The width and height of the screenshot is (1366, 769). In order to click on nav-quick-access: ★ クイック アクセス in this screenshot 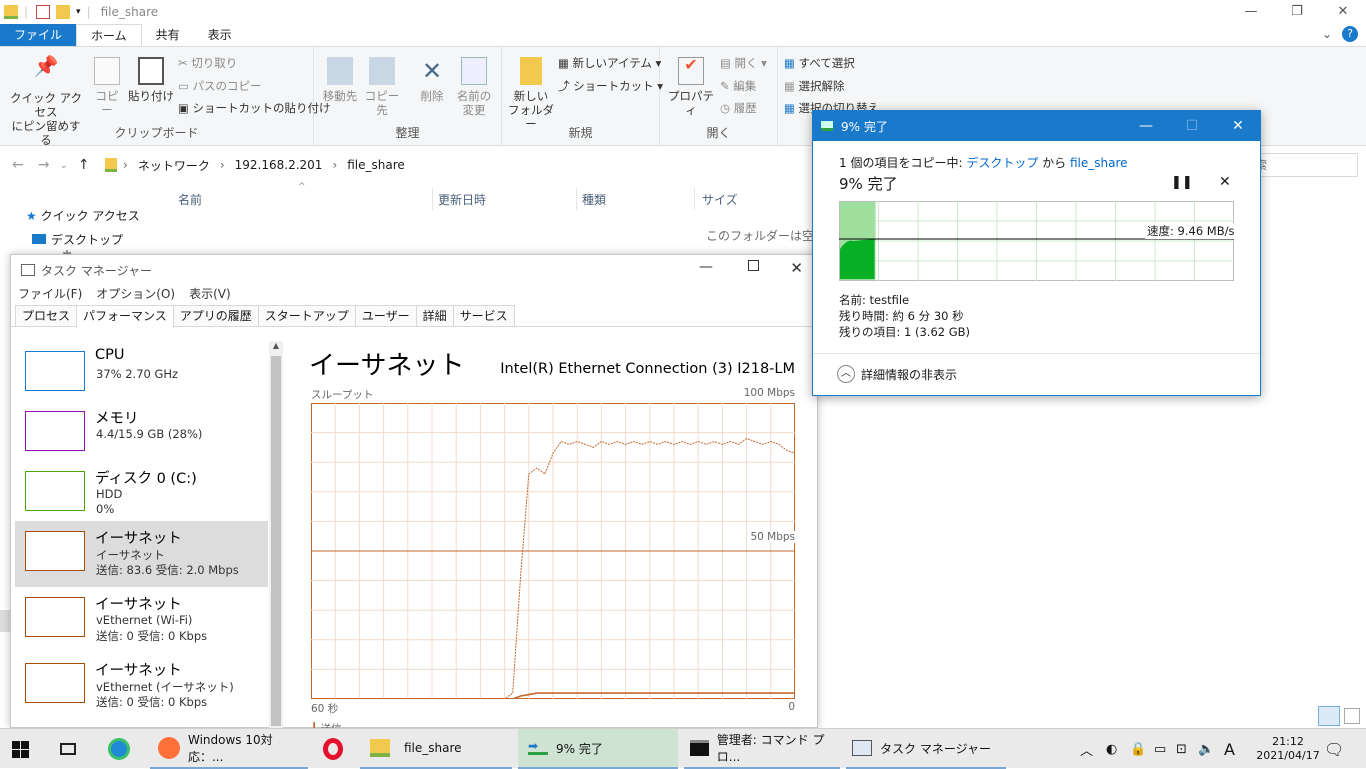, I will do `click(83, 215)`.